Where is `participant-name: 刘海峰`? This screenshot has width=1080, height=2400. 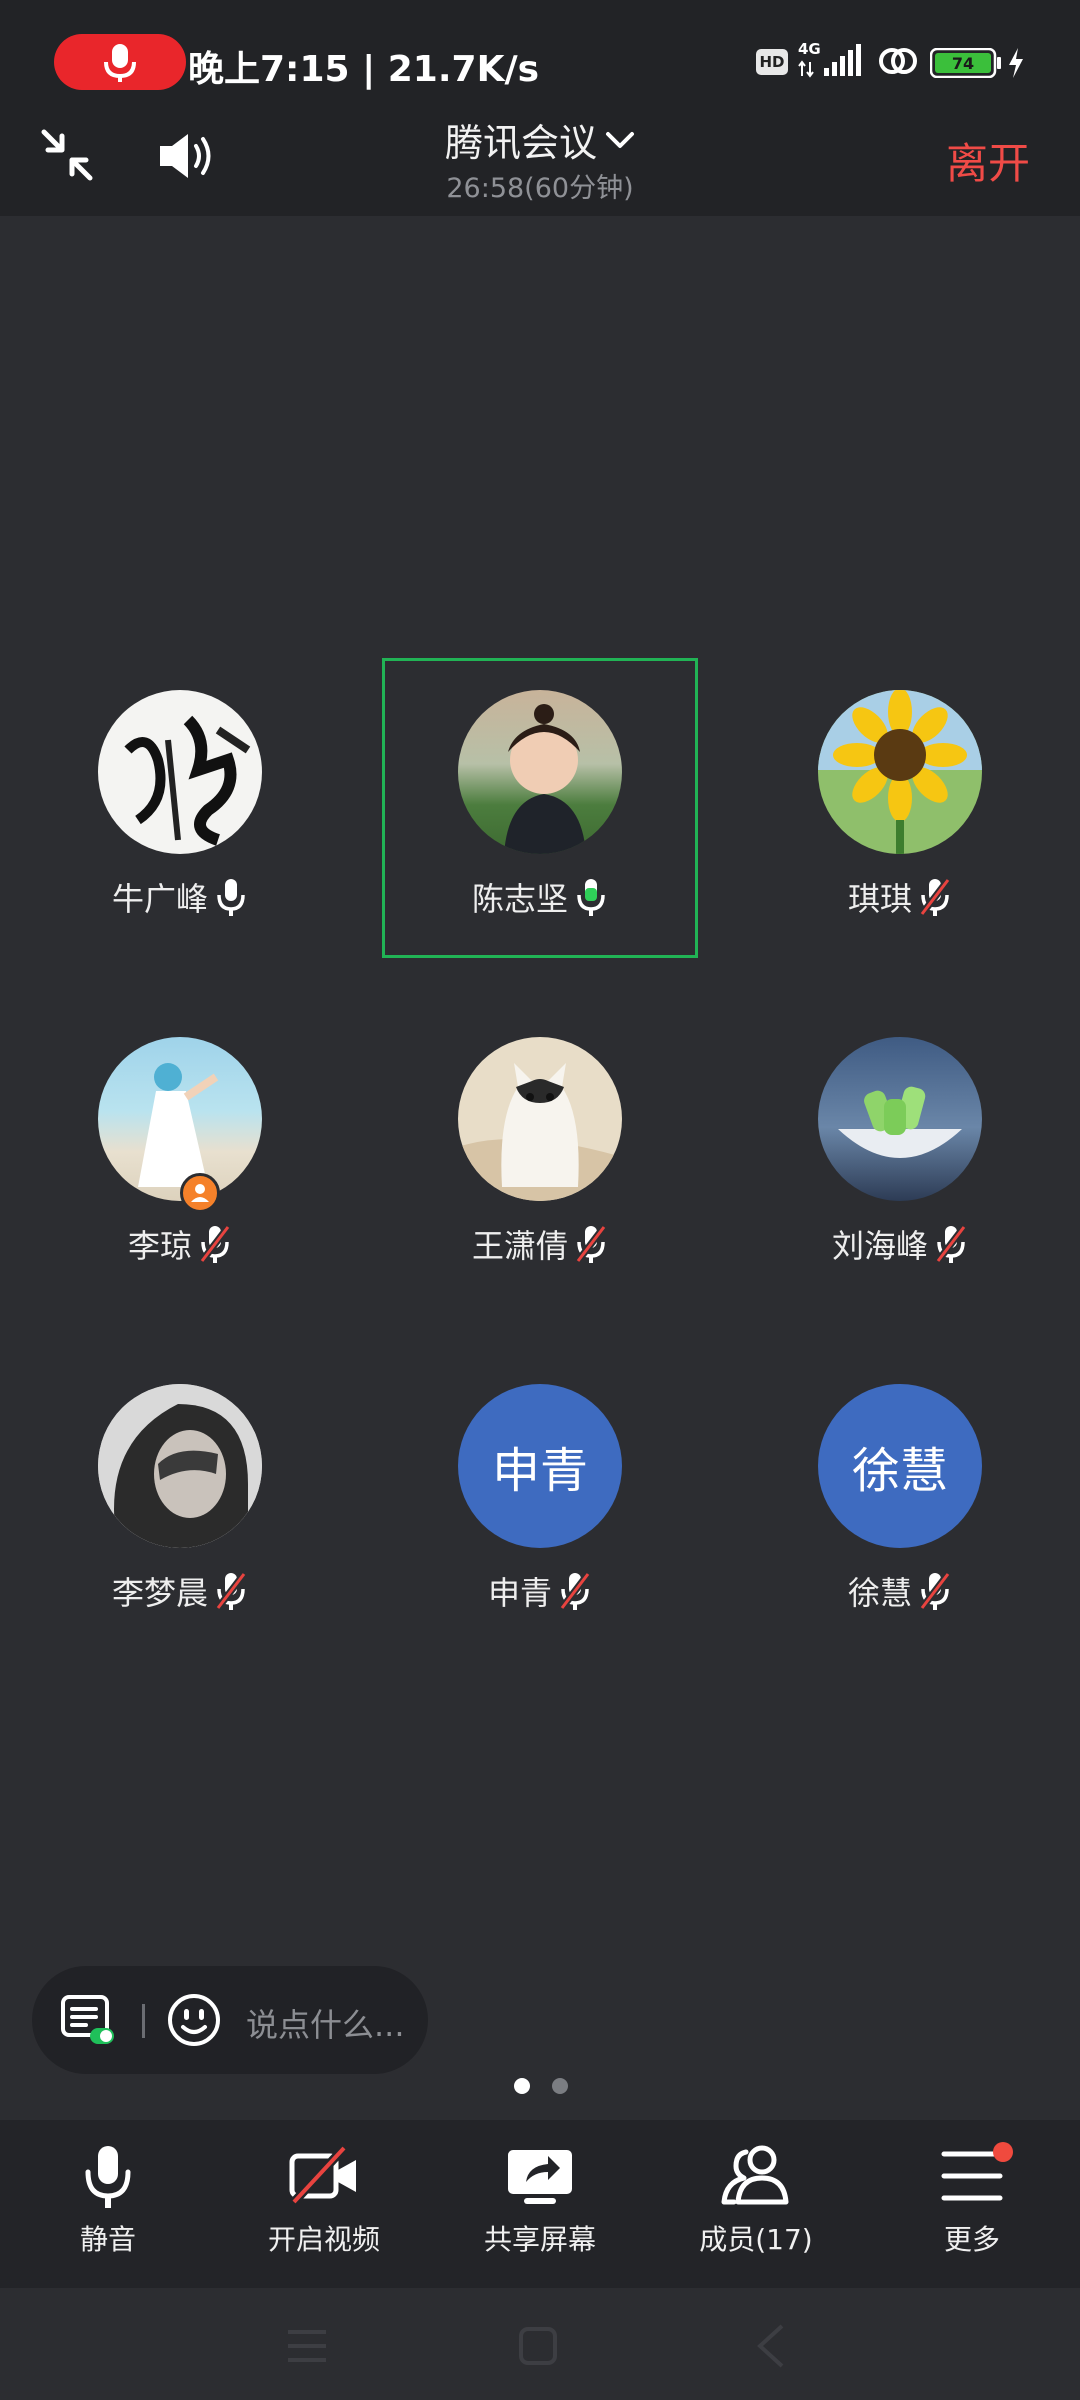 participant-name: 刘海峰 is located at coordinates (879, 1246).